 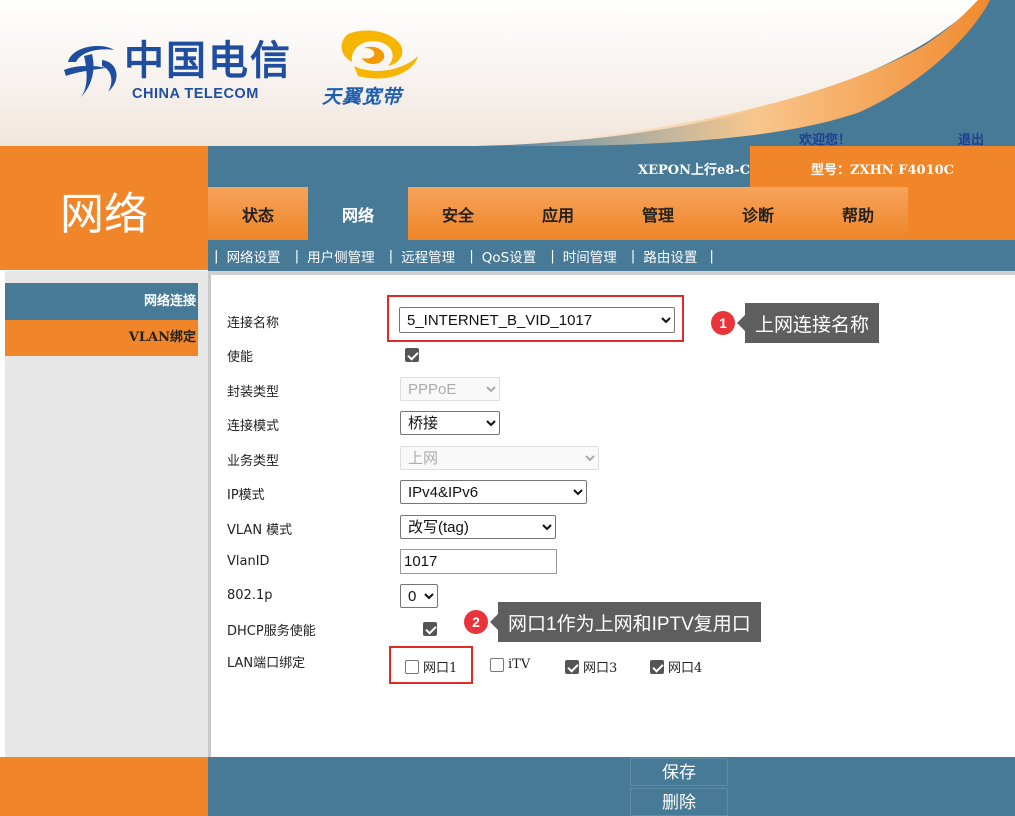 I want to click on vlan-id-input, so click(x=478, y=561).